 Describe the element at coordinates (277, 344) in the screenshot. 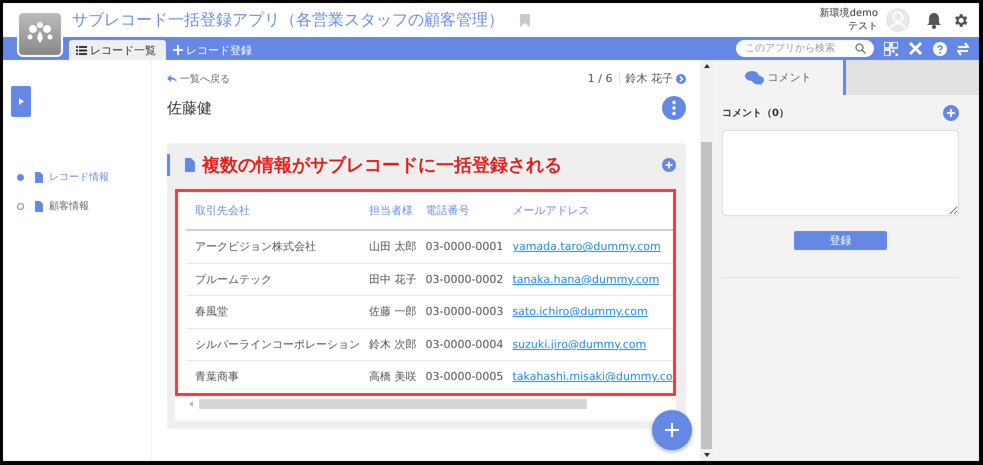

I see `table-cell: シルバーラインコーポレーション` at that location.